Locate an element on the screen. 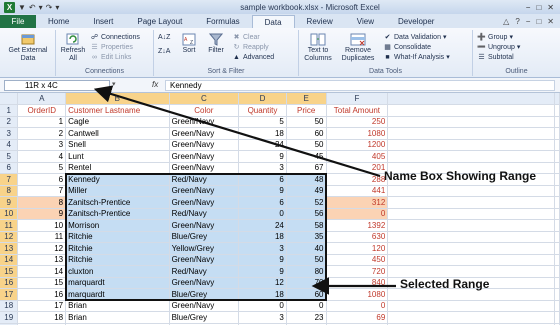 The image size is (560, 325). name-box-arrow is located at coordinates (237, 131).